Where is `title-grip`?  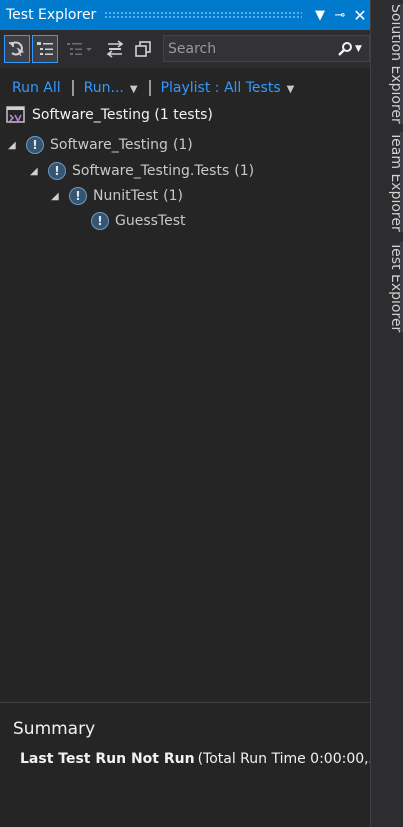 title-grip is located at coordinates (203, 15).